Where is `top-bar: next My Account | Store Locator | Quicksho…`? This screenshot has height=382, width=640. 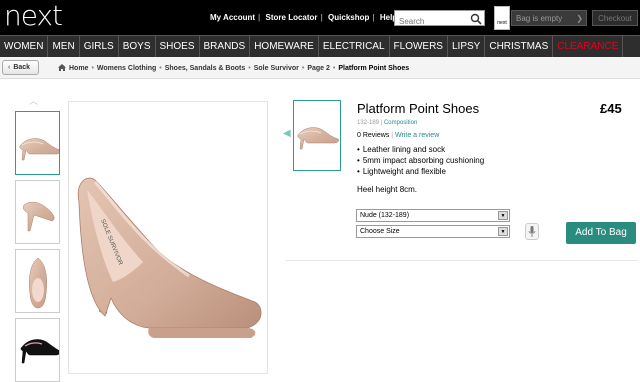
top-bar: next My Account | Store Locator | Quicksho… is located at coordinates (320, 17).